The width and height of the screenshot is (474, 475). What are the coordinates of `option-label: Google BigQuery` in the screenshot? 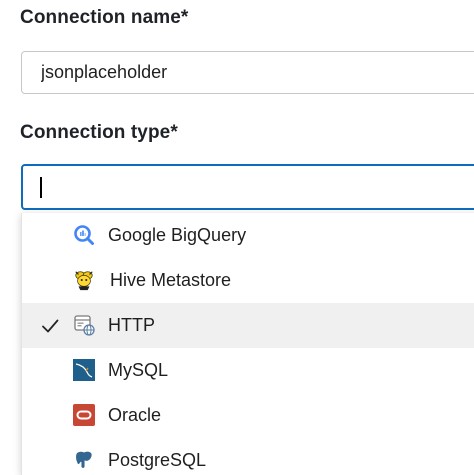 It's located at (177, 235).